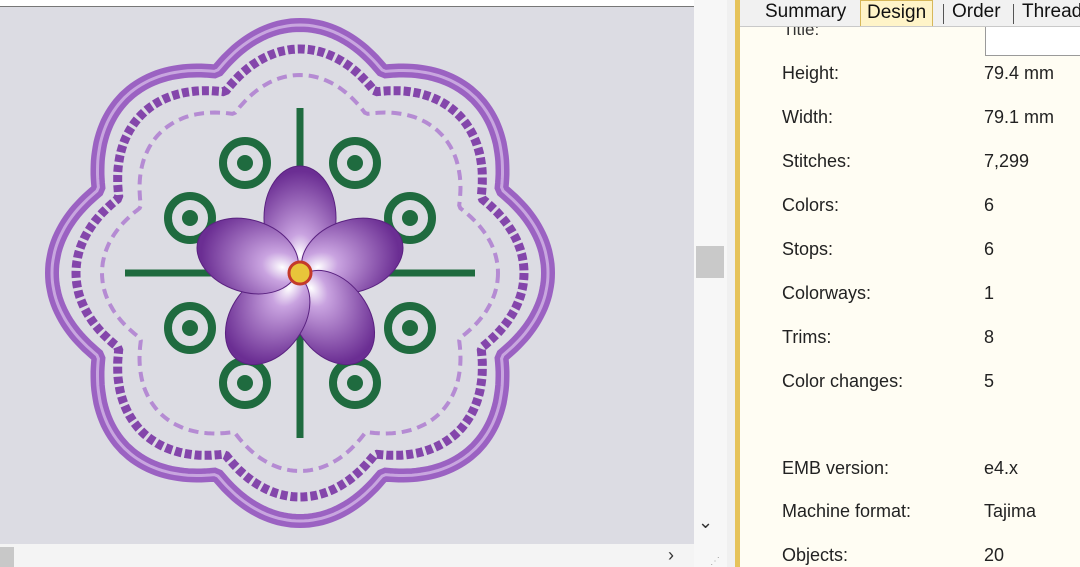 Image resolution: width=1080 pixels, height=567 pixels. What do you see at coordinates (671, 555) in the screenshot?
I see `chevron-right-icon: ›` at bounding box center [671, 555].